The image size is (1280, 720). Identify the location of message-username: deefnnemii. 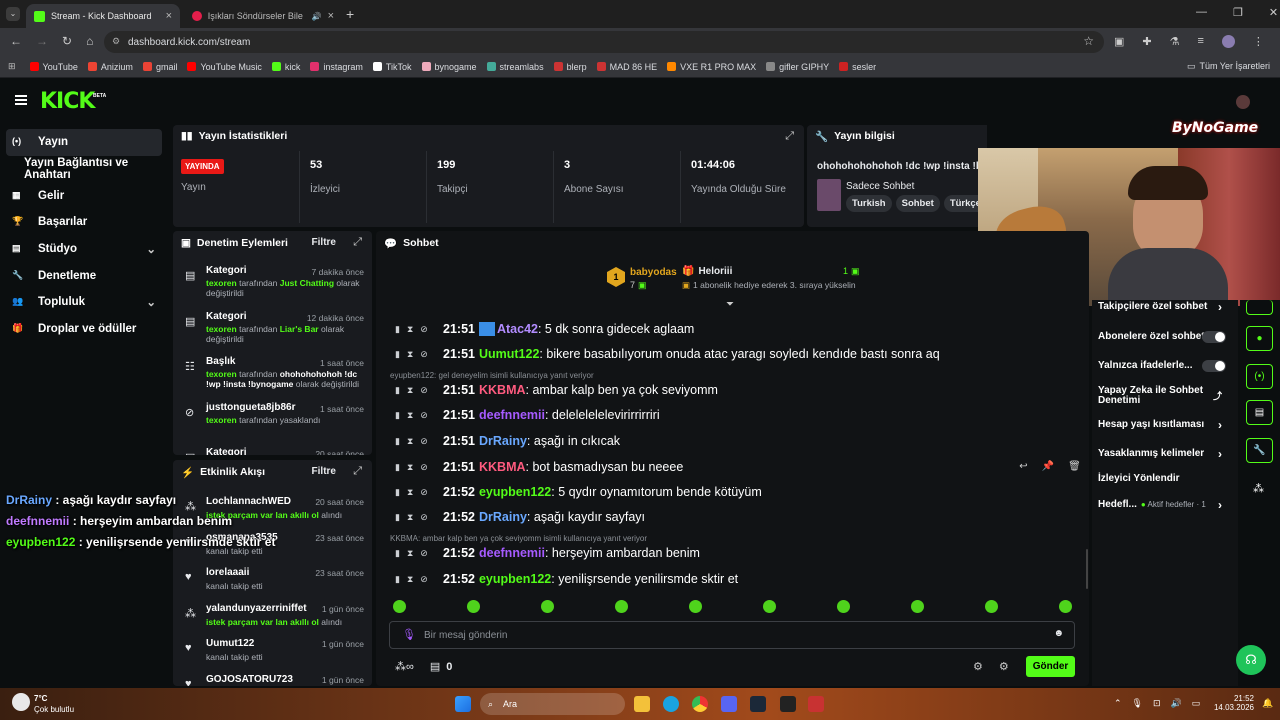
(512, 553).